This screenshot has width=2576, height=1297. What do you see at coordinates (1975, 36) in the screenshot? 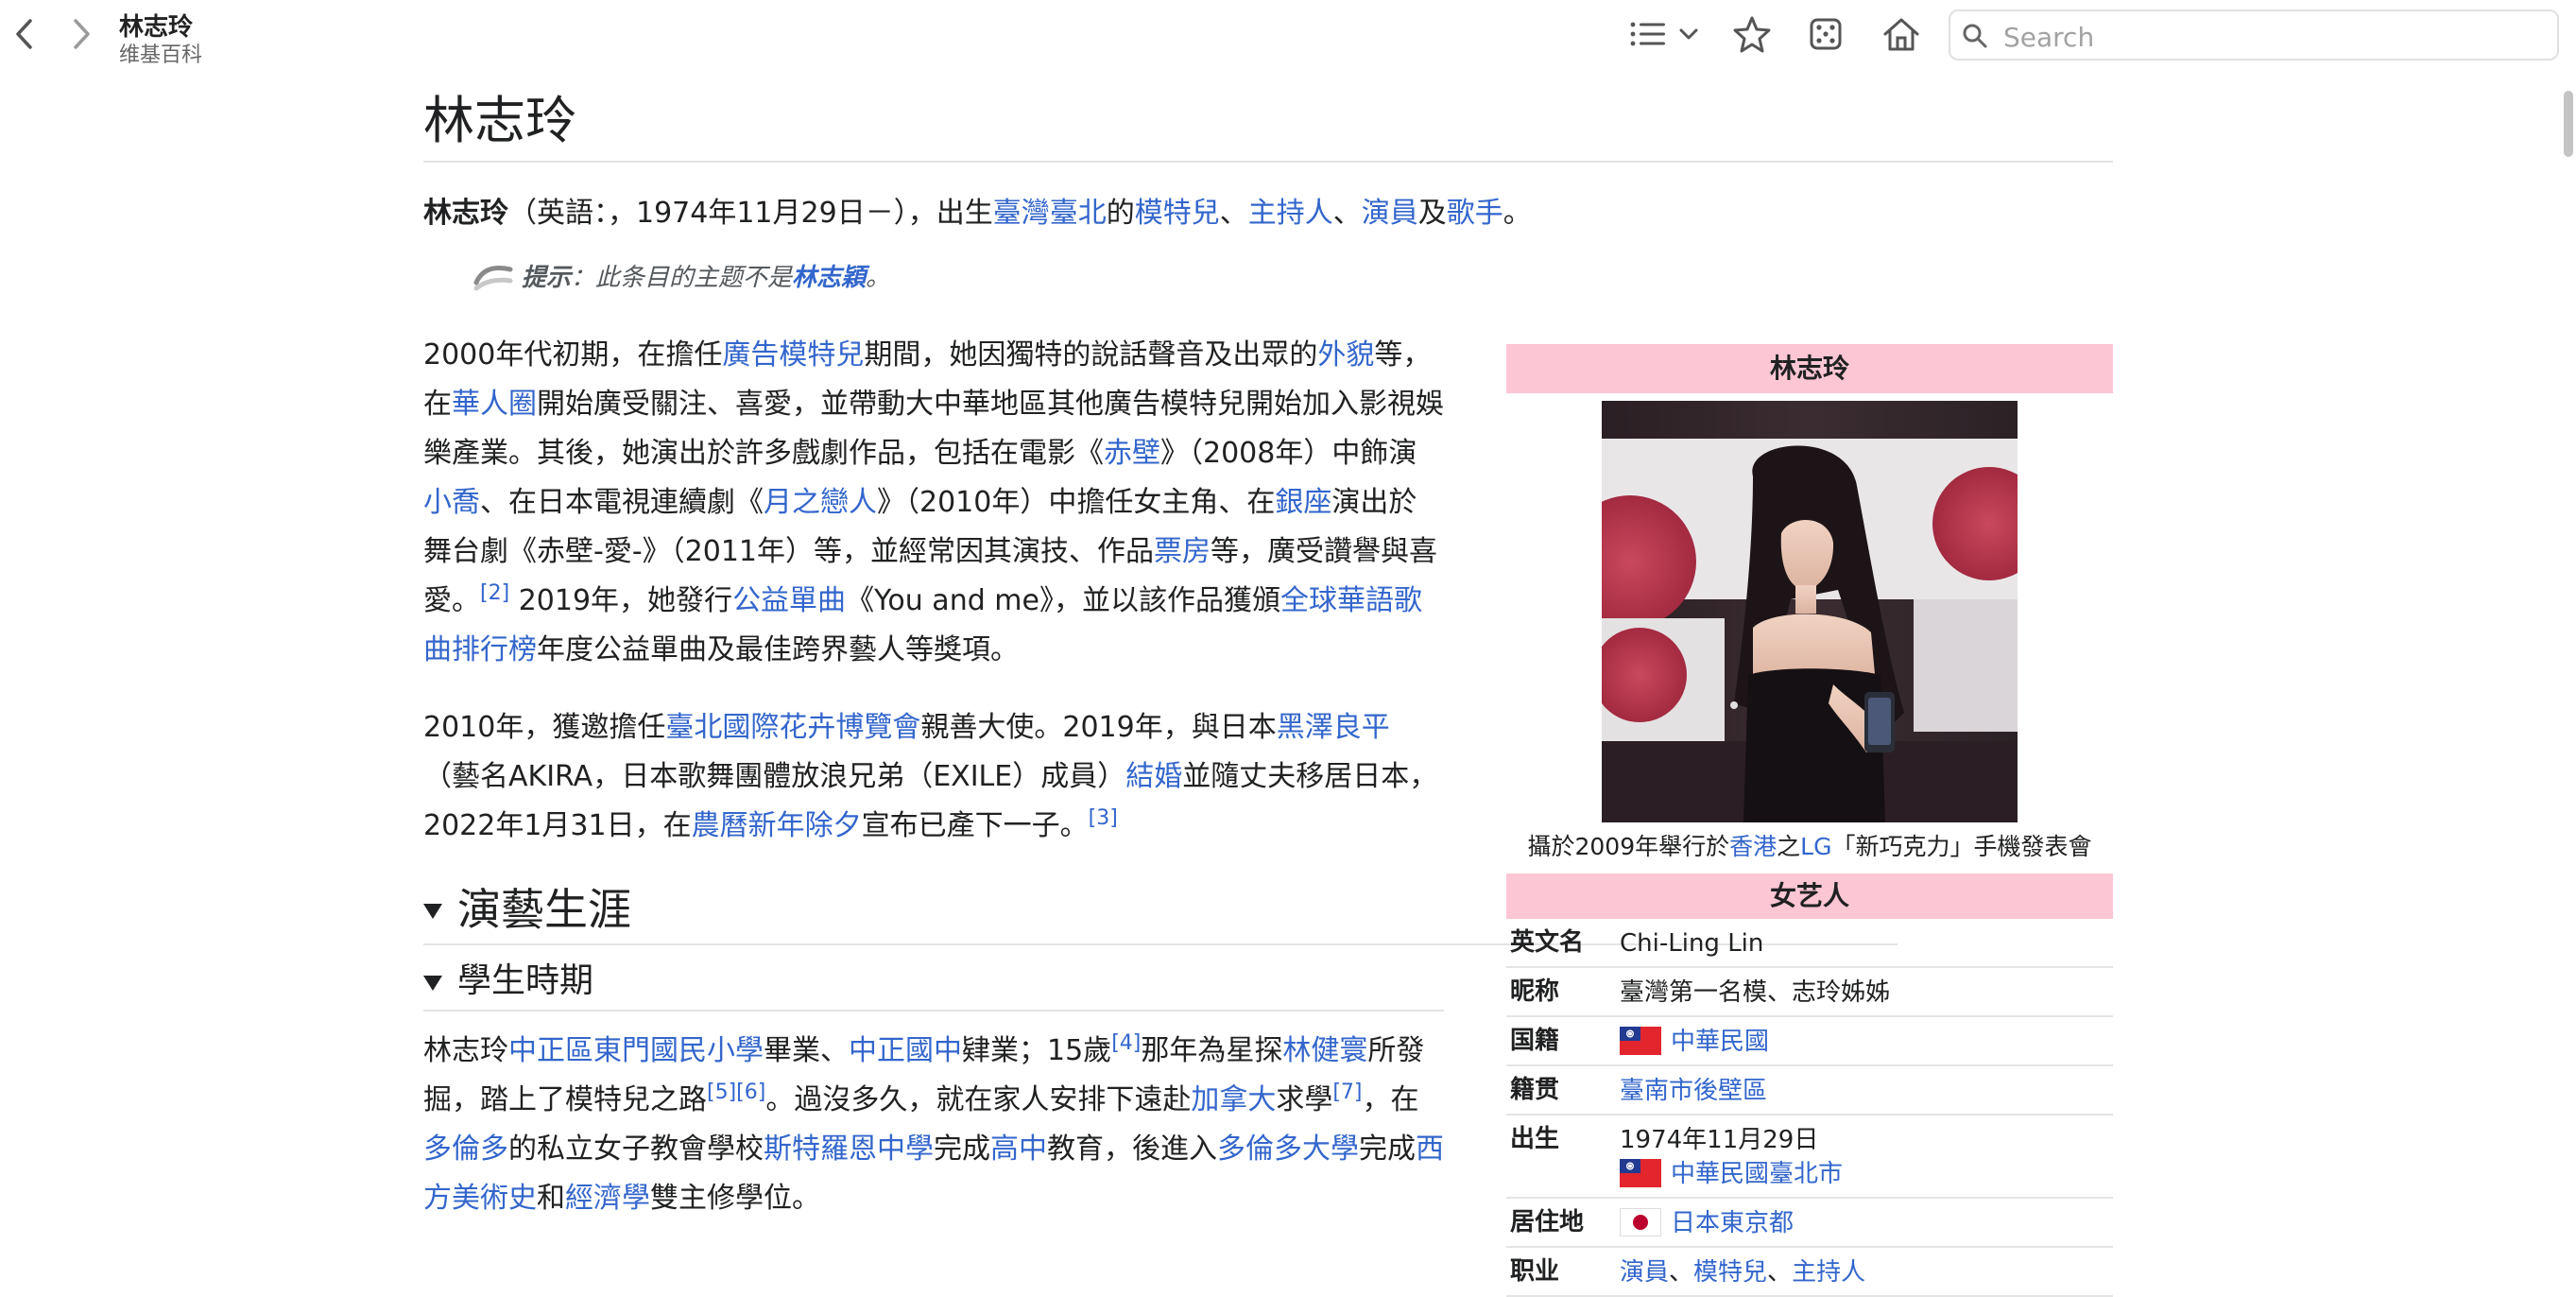
I see `search-icon` at bounding box center [1975, 36].